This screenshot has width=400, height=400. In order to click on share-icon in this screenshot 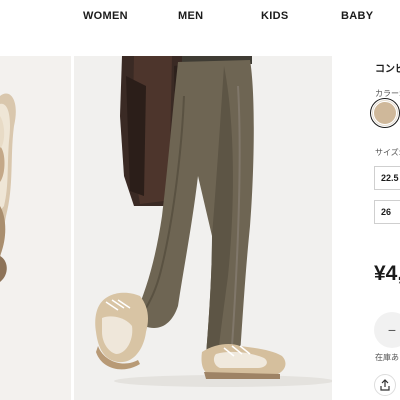, I will do `click(385, 385)`.